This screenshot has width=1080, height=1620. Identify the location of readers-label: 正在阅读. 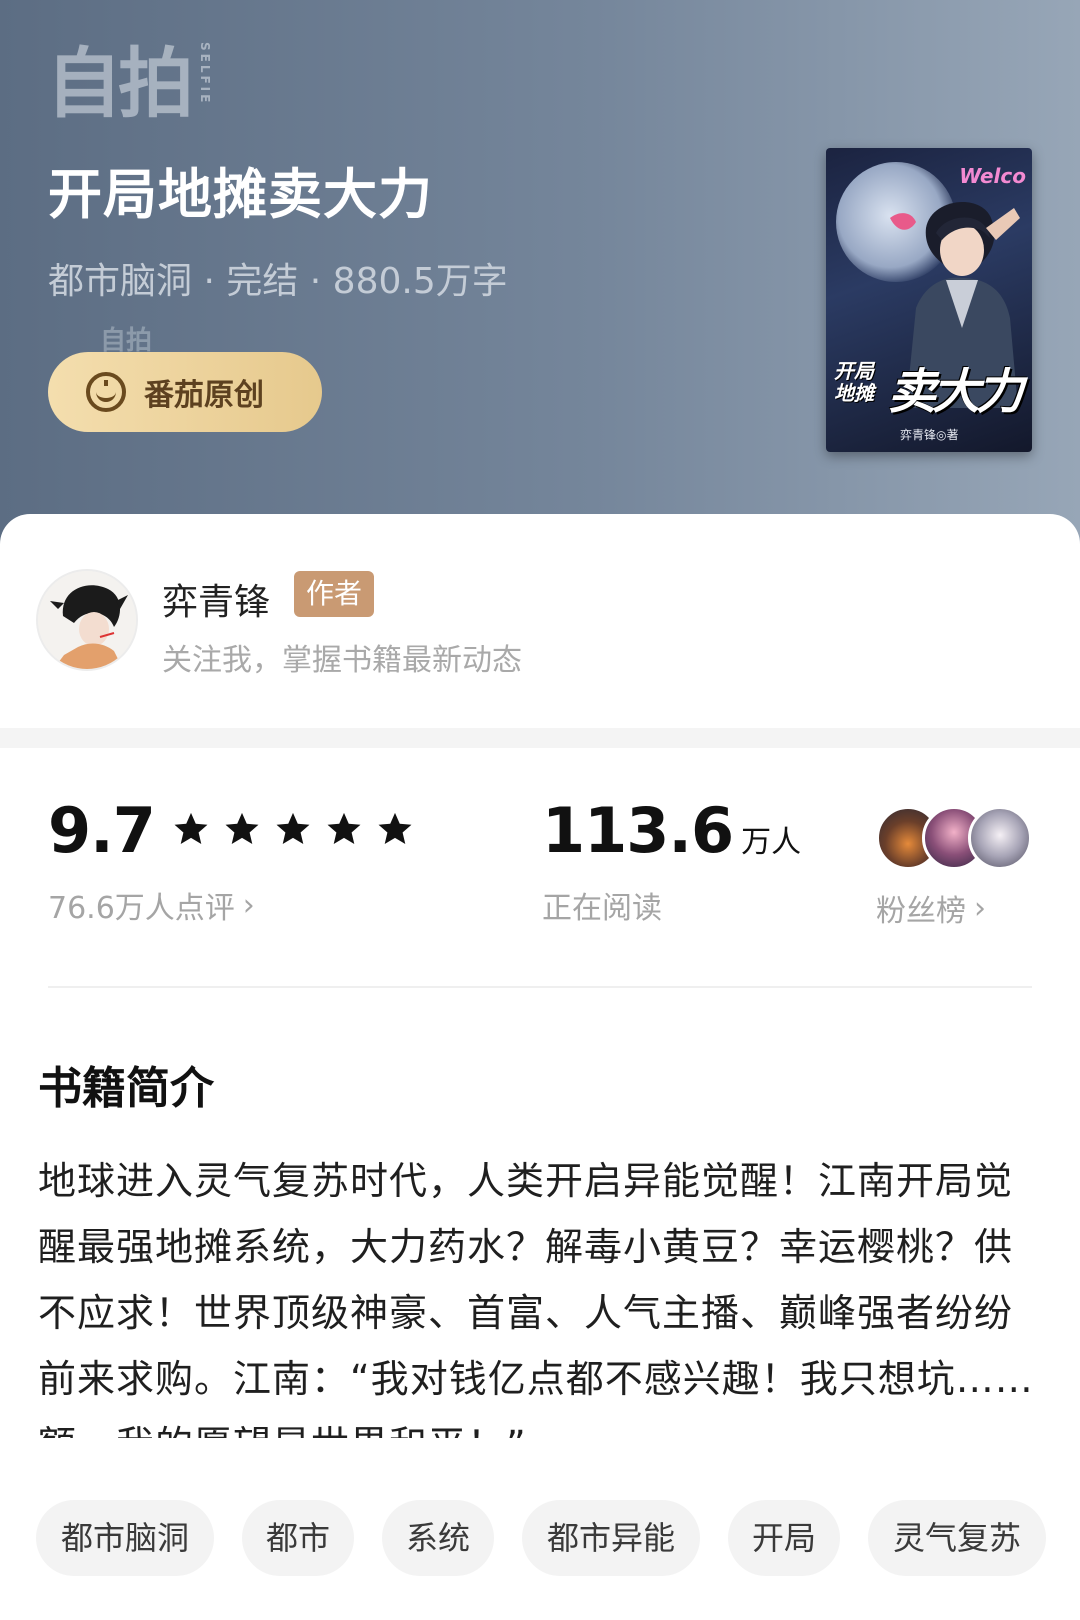
(602, 908).